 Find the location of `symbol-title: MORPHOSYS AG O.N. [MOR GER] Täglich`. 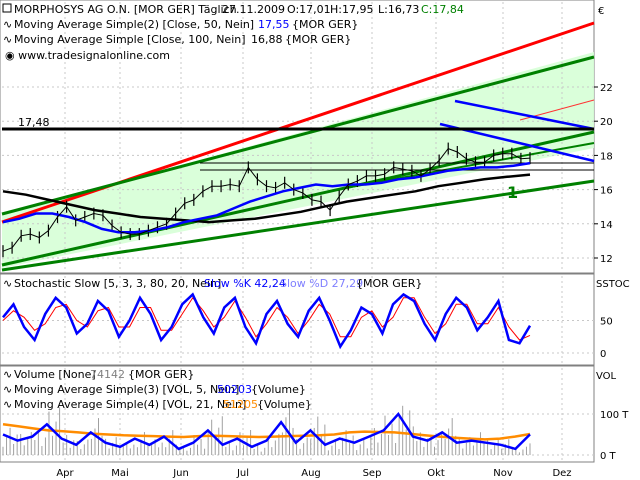

symbol-title: MORPHOSYS AG O.N. [MOR GER] Täglich is located at coordinates (125, 9).